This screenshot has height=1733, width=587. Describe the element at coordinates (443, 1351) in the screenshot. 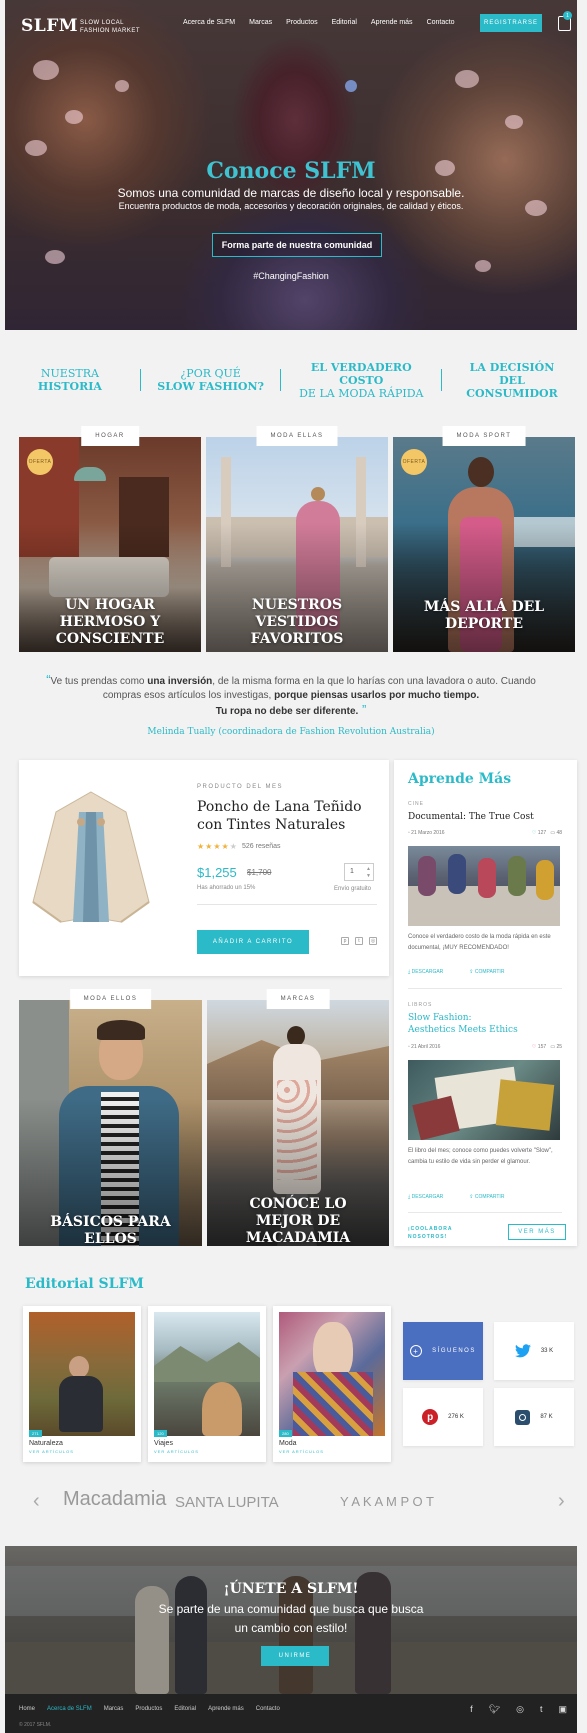

I see `follow-facebook-tile: + SÍGUENOS` at that location.